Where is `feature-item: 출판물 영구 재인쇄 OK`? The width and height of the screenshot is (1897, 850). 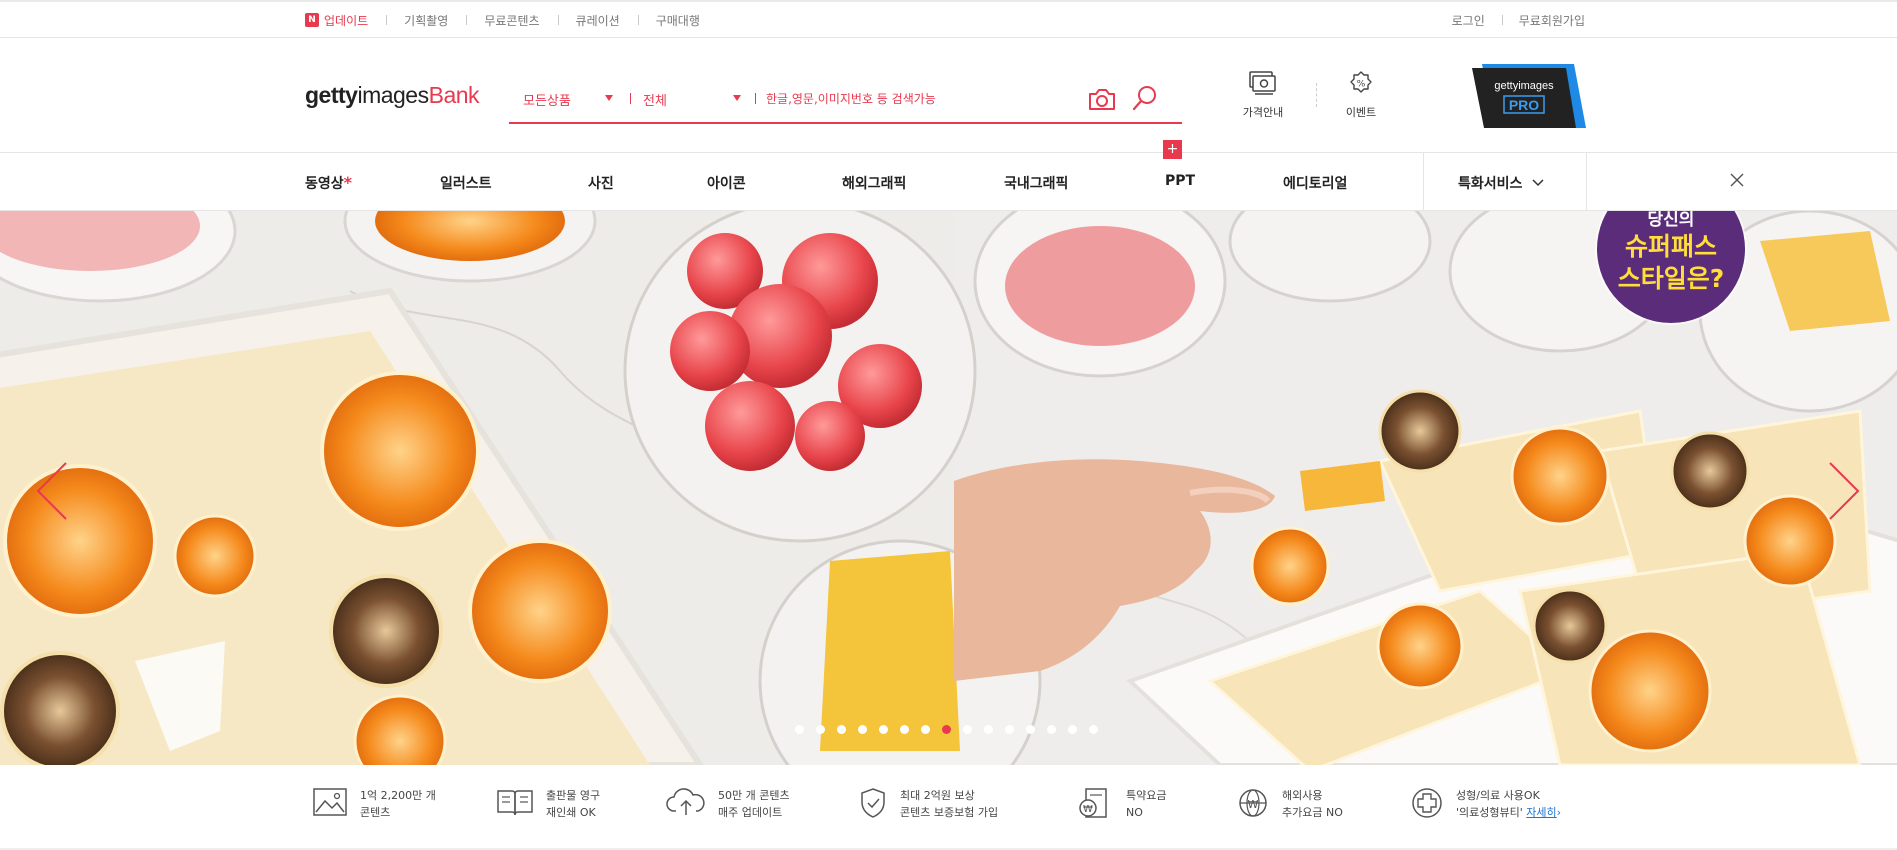
feature-item: 출판물 영구 재인쇄 OK is located at coordinates (548, 804).